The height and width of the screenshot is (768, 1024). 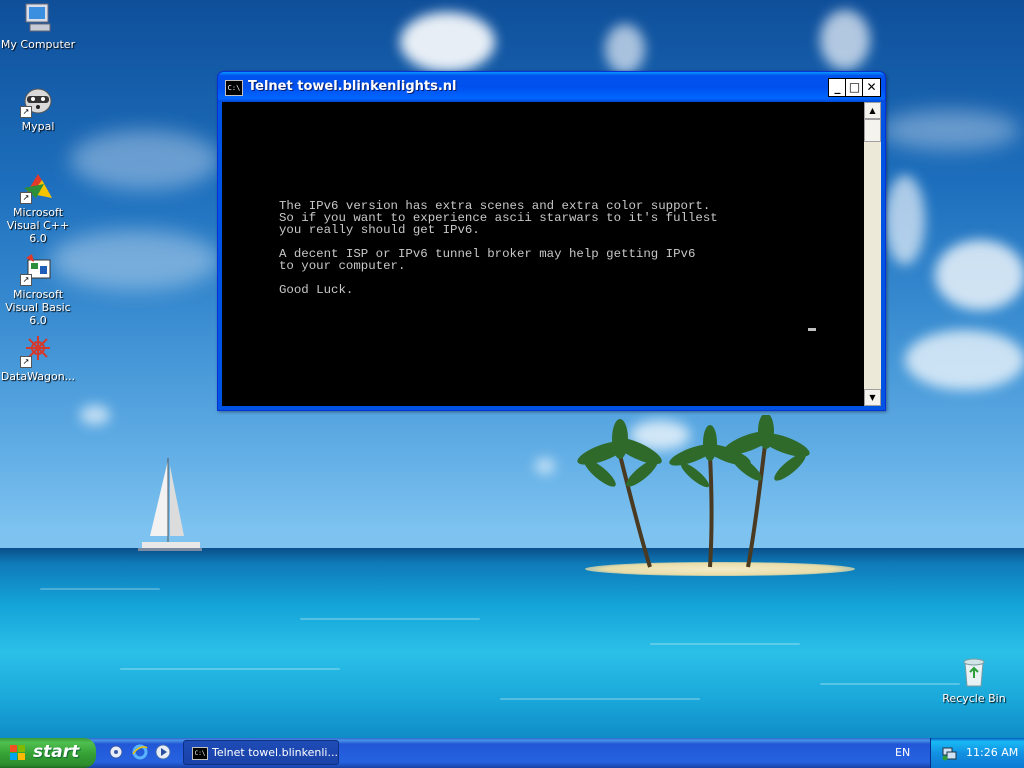 I want to click on desktop-icon-visual-cpp: ↗ Microsoft Visual C++ 6.0, so click(x=38, y=207).